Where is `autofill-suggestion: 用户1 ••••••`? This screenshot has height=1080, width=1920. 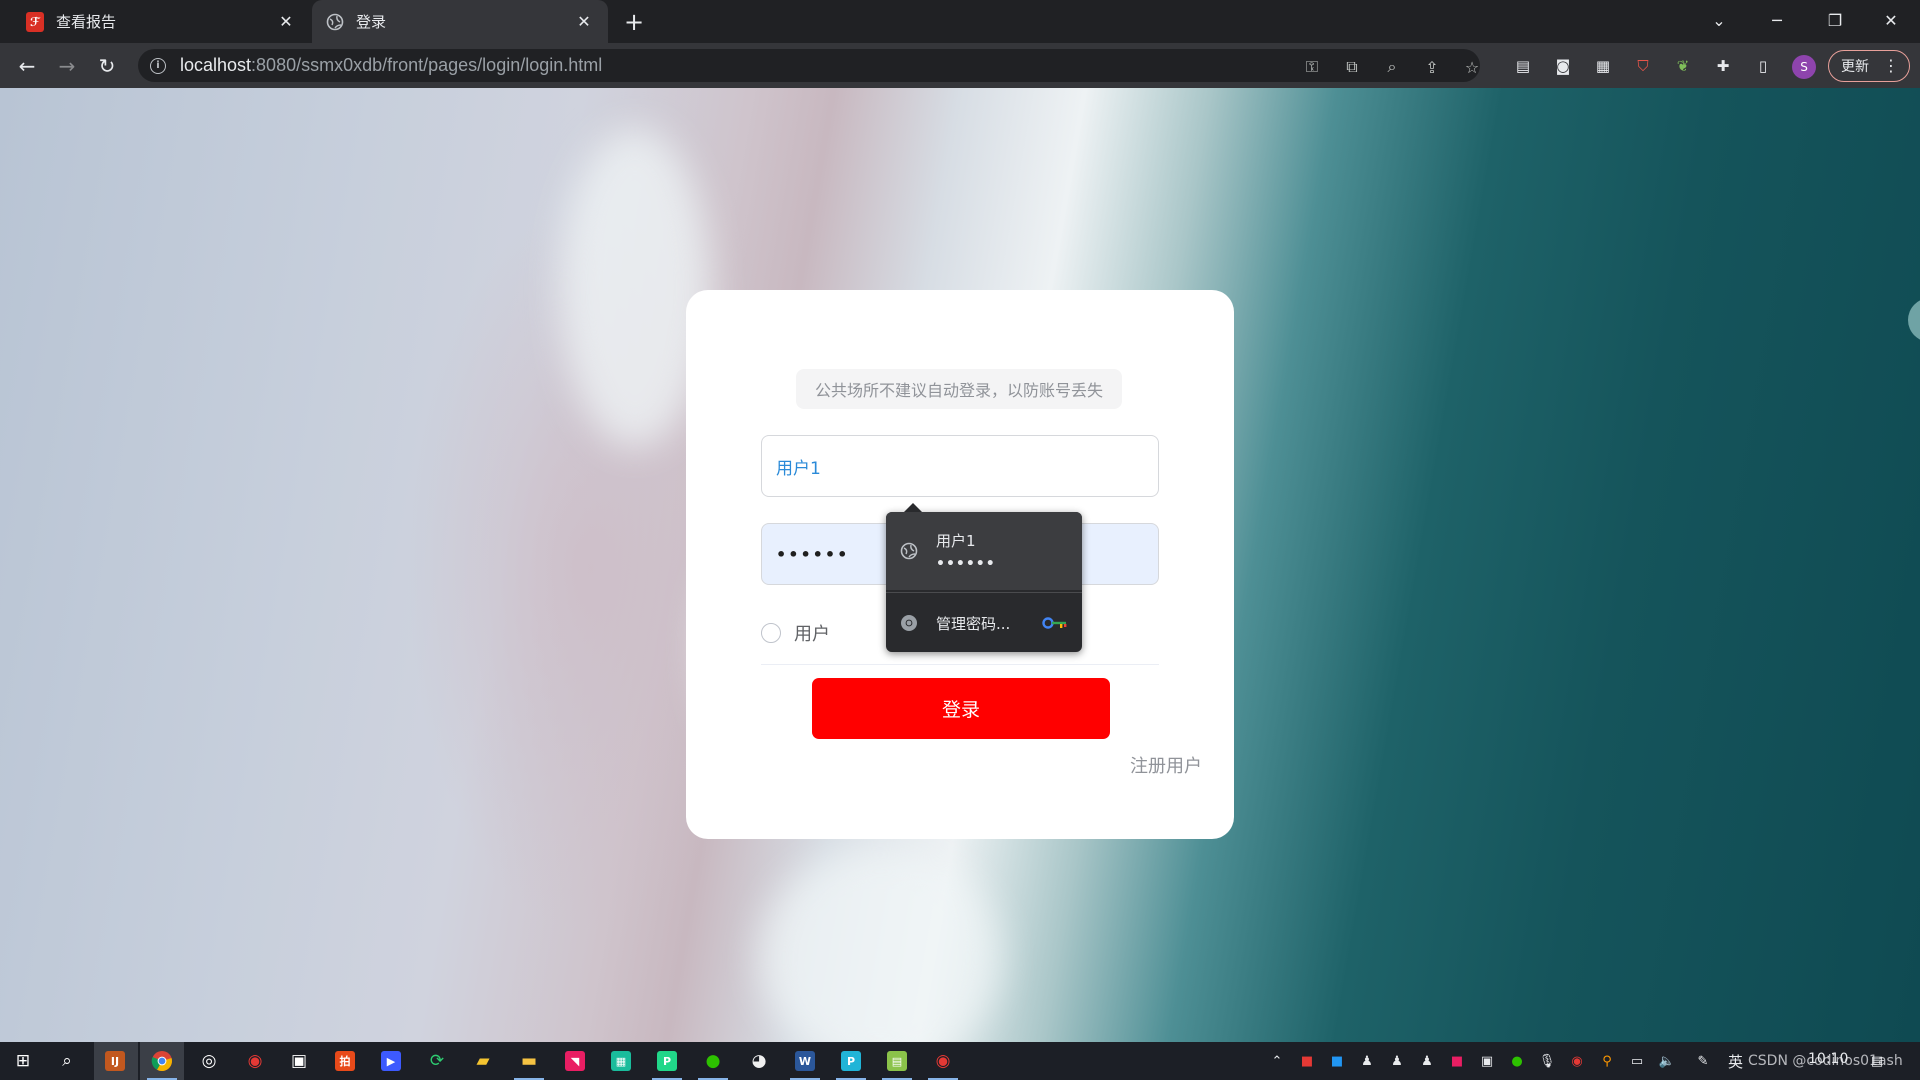 autofill-suggestion: 用户1 •••••• is located at coordinates (984, 551).